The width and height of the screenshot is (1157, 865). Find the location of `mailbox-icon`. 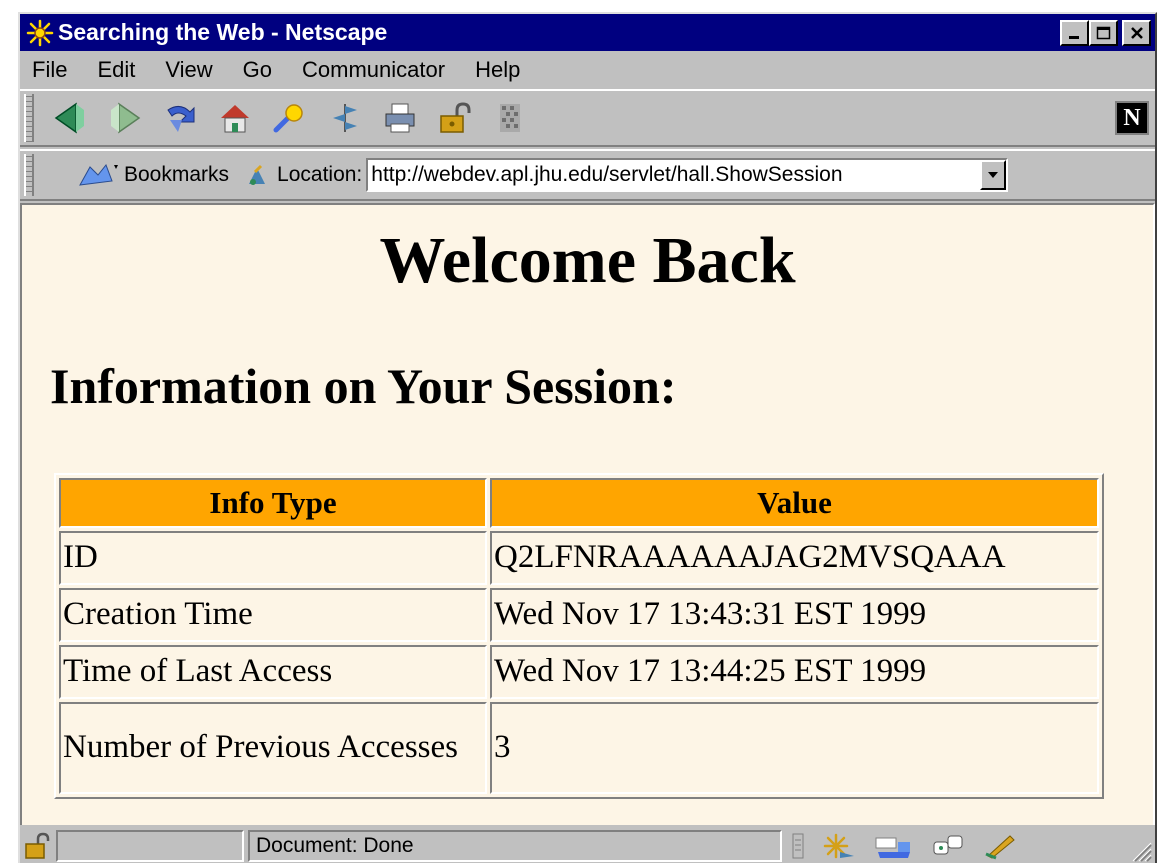

mailbox-icon is located at coordinates (894, 846).